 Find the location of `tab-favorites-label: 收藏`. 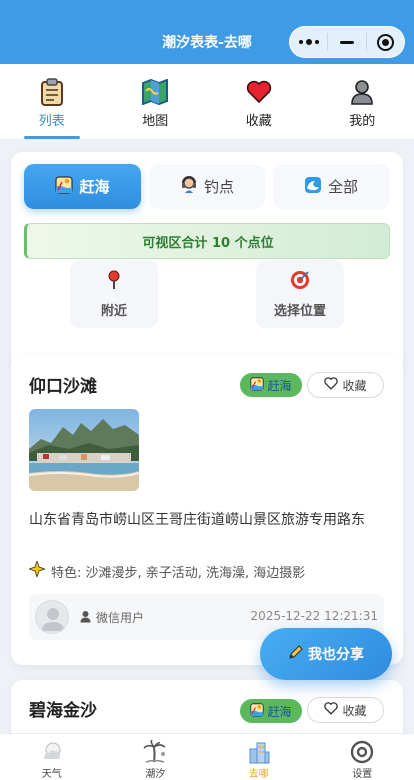

tab-favorites-label: 收藏 is located at coordinates (258, 121).